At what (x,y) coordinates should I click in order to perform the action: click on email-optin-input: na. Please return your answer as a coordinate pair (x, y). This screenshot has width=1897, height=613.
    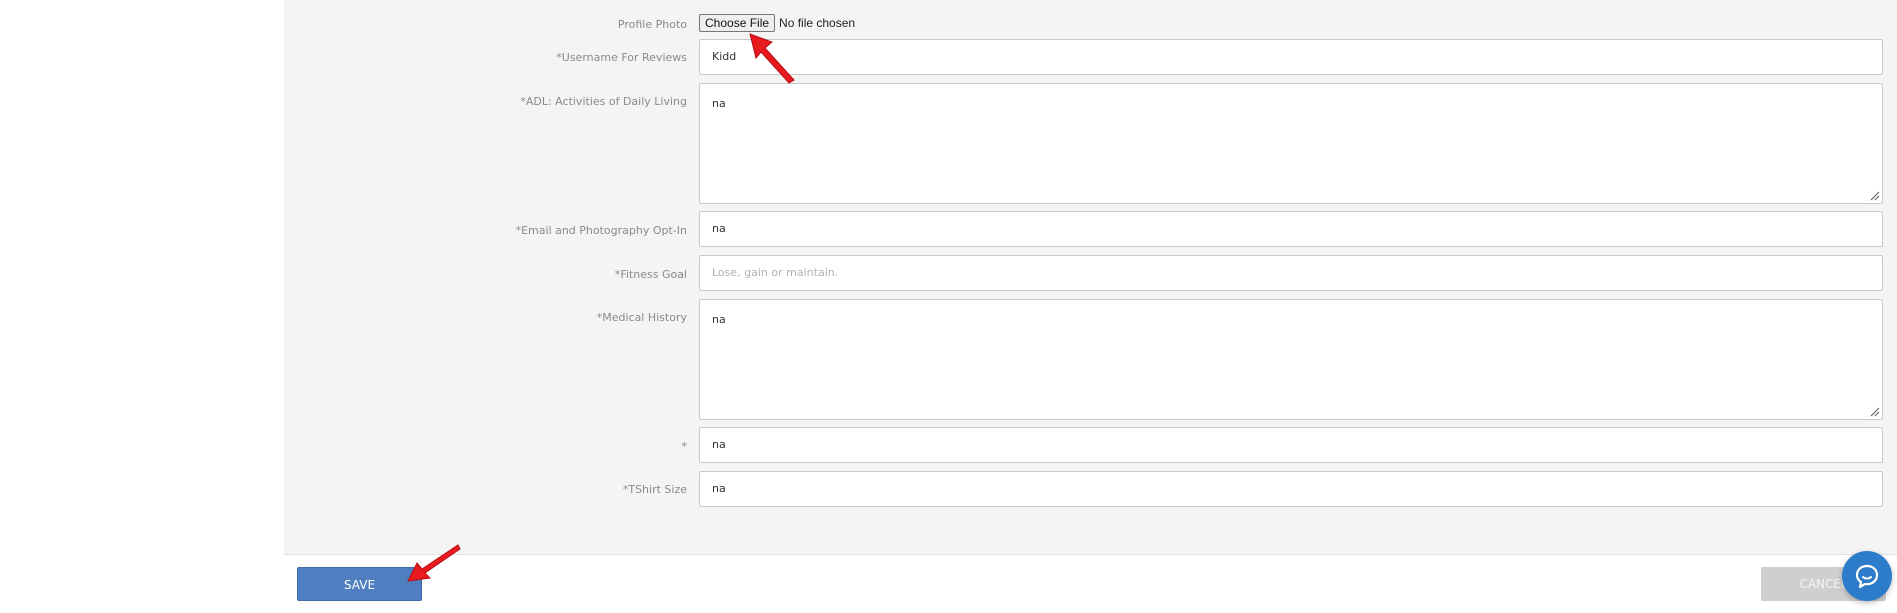
    Looking at the image, I should click on (1291, 229).